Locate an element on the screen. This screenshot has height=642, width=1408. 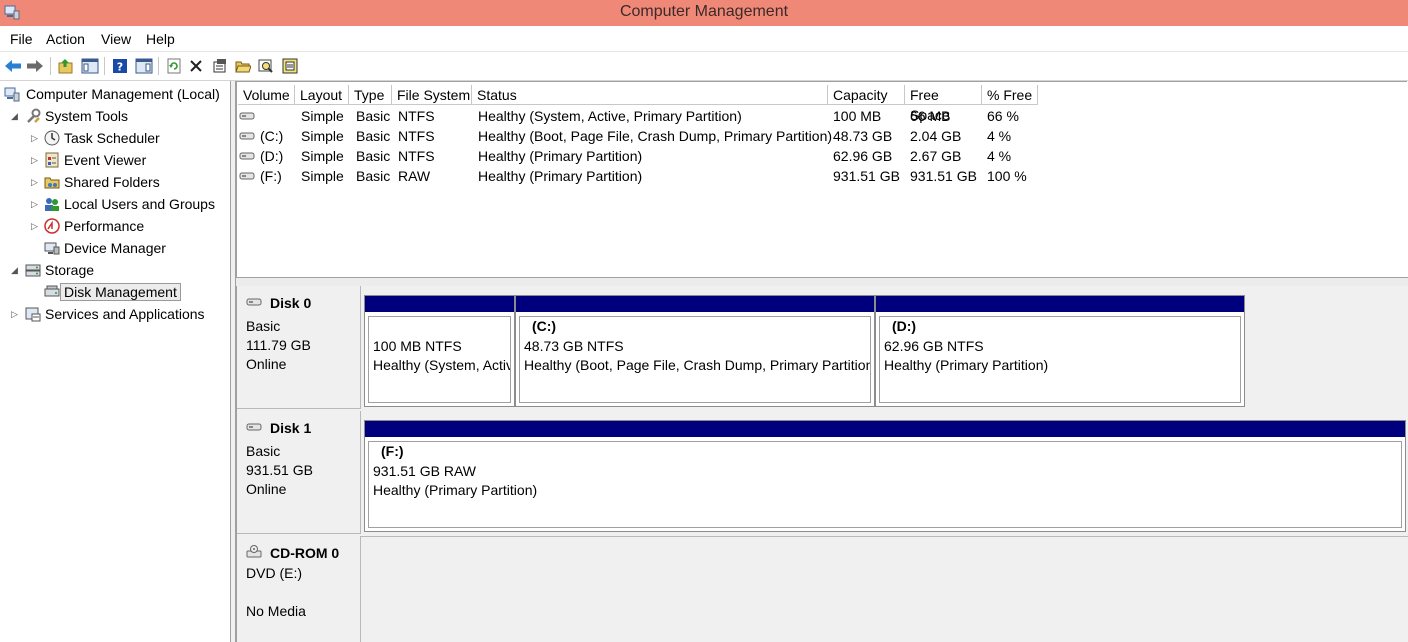
tree-item-task-scheduler: ▷ Task Scheduler is located at coordinates (83, 138).